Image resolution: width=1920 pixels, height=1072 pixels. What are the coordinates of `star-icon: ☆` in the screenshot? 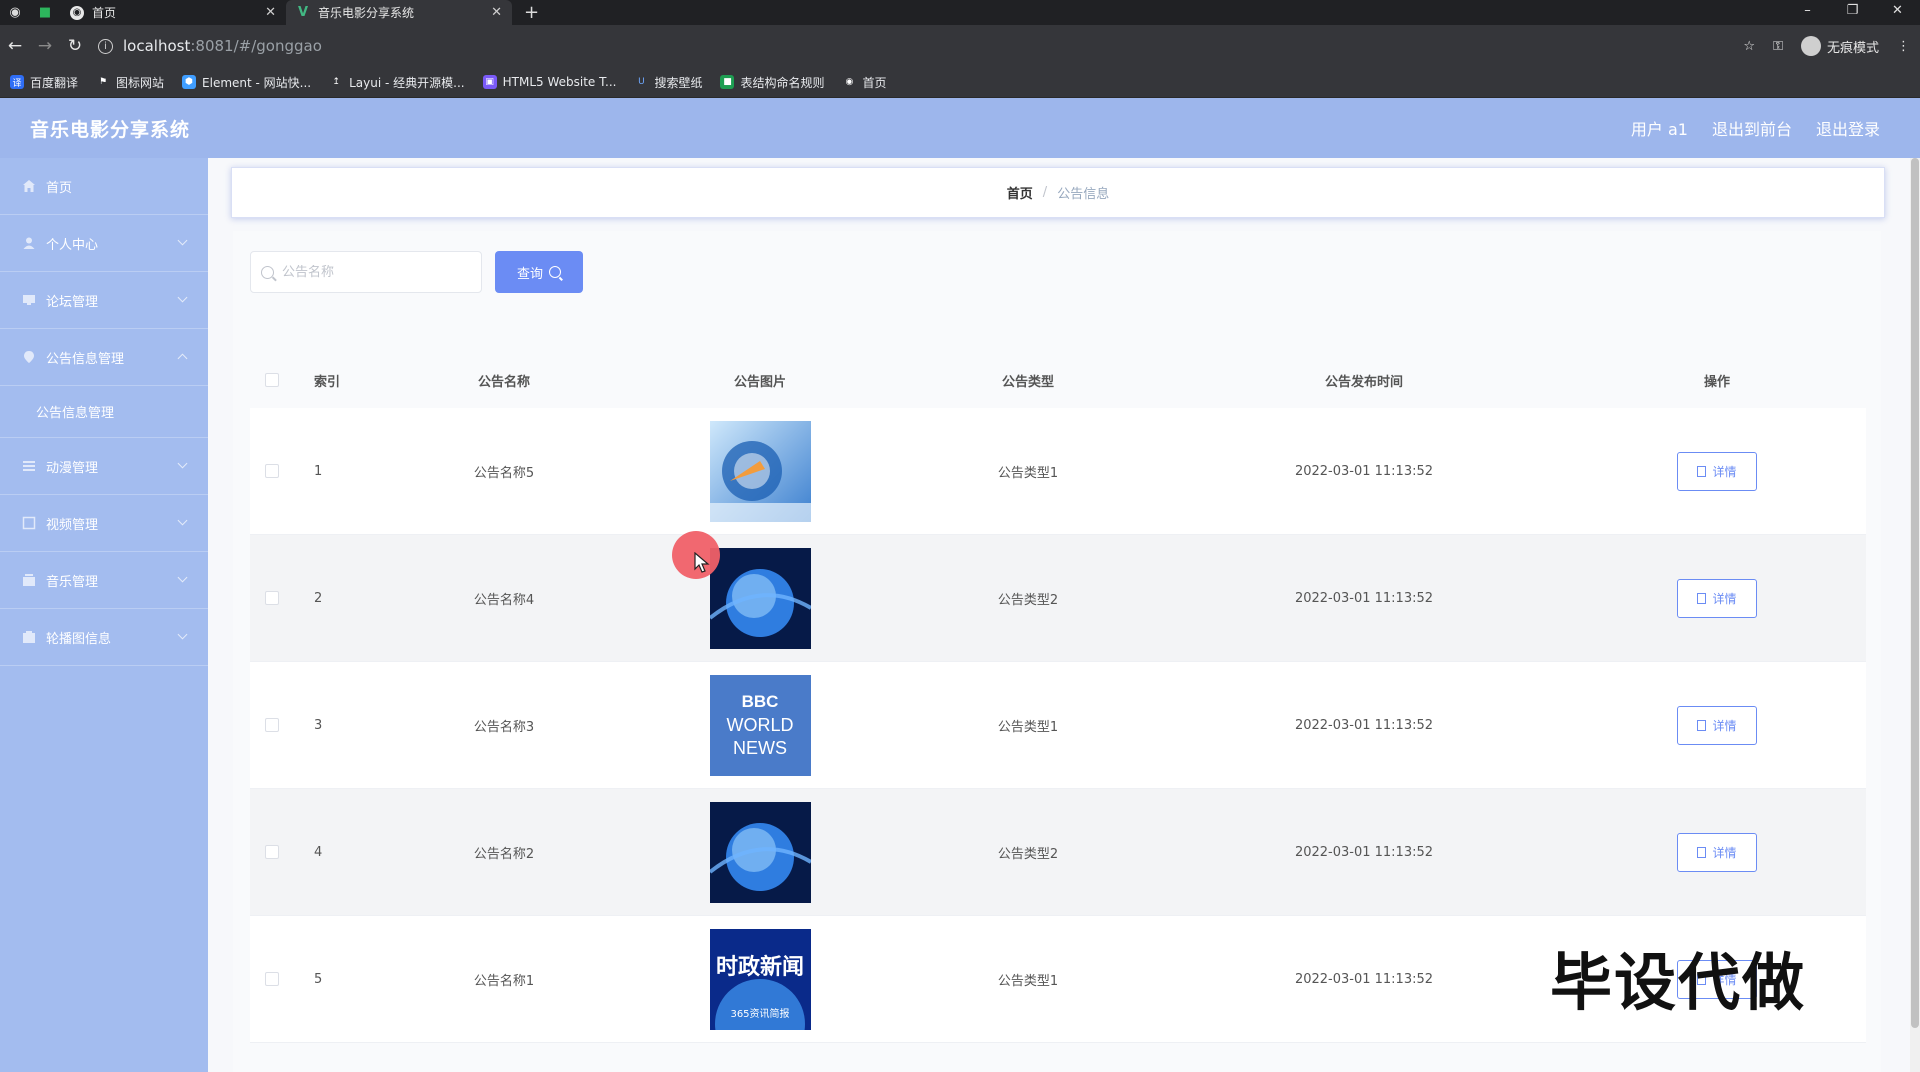 It's located at (1749, 46).